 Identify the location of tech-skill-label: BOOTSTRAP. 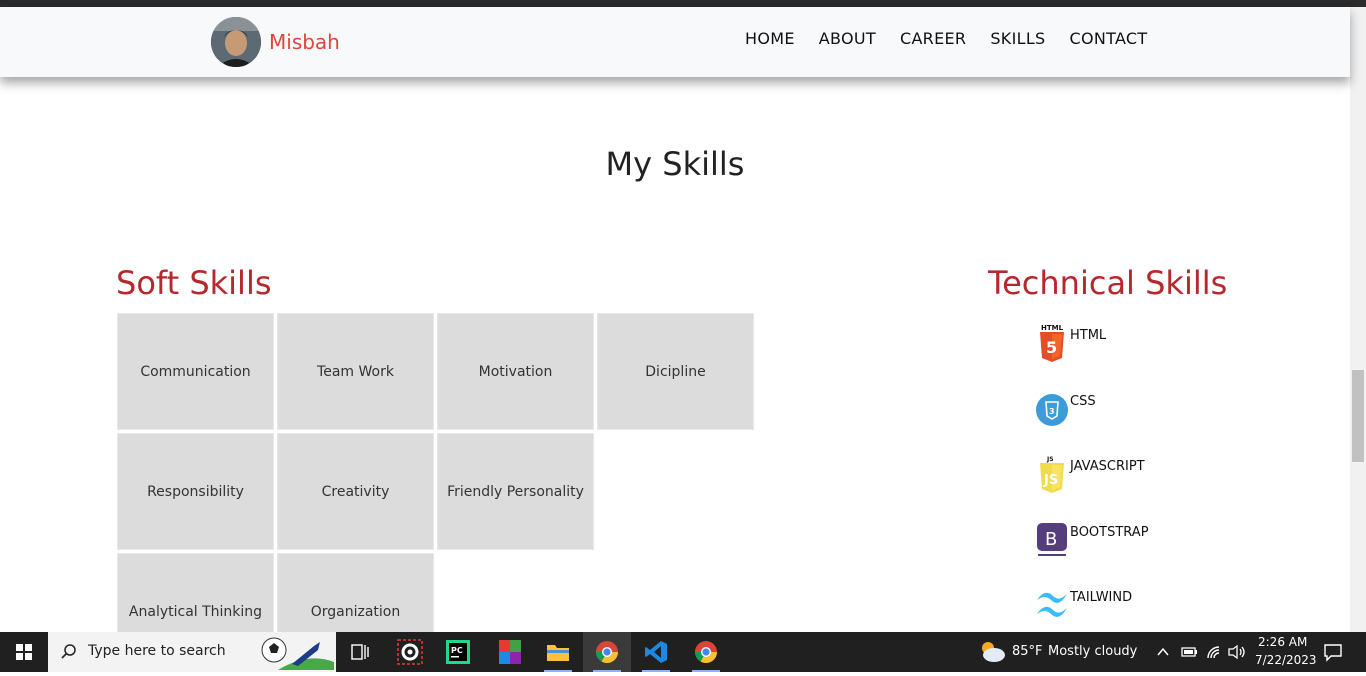
(1109, 532).